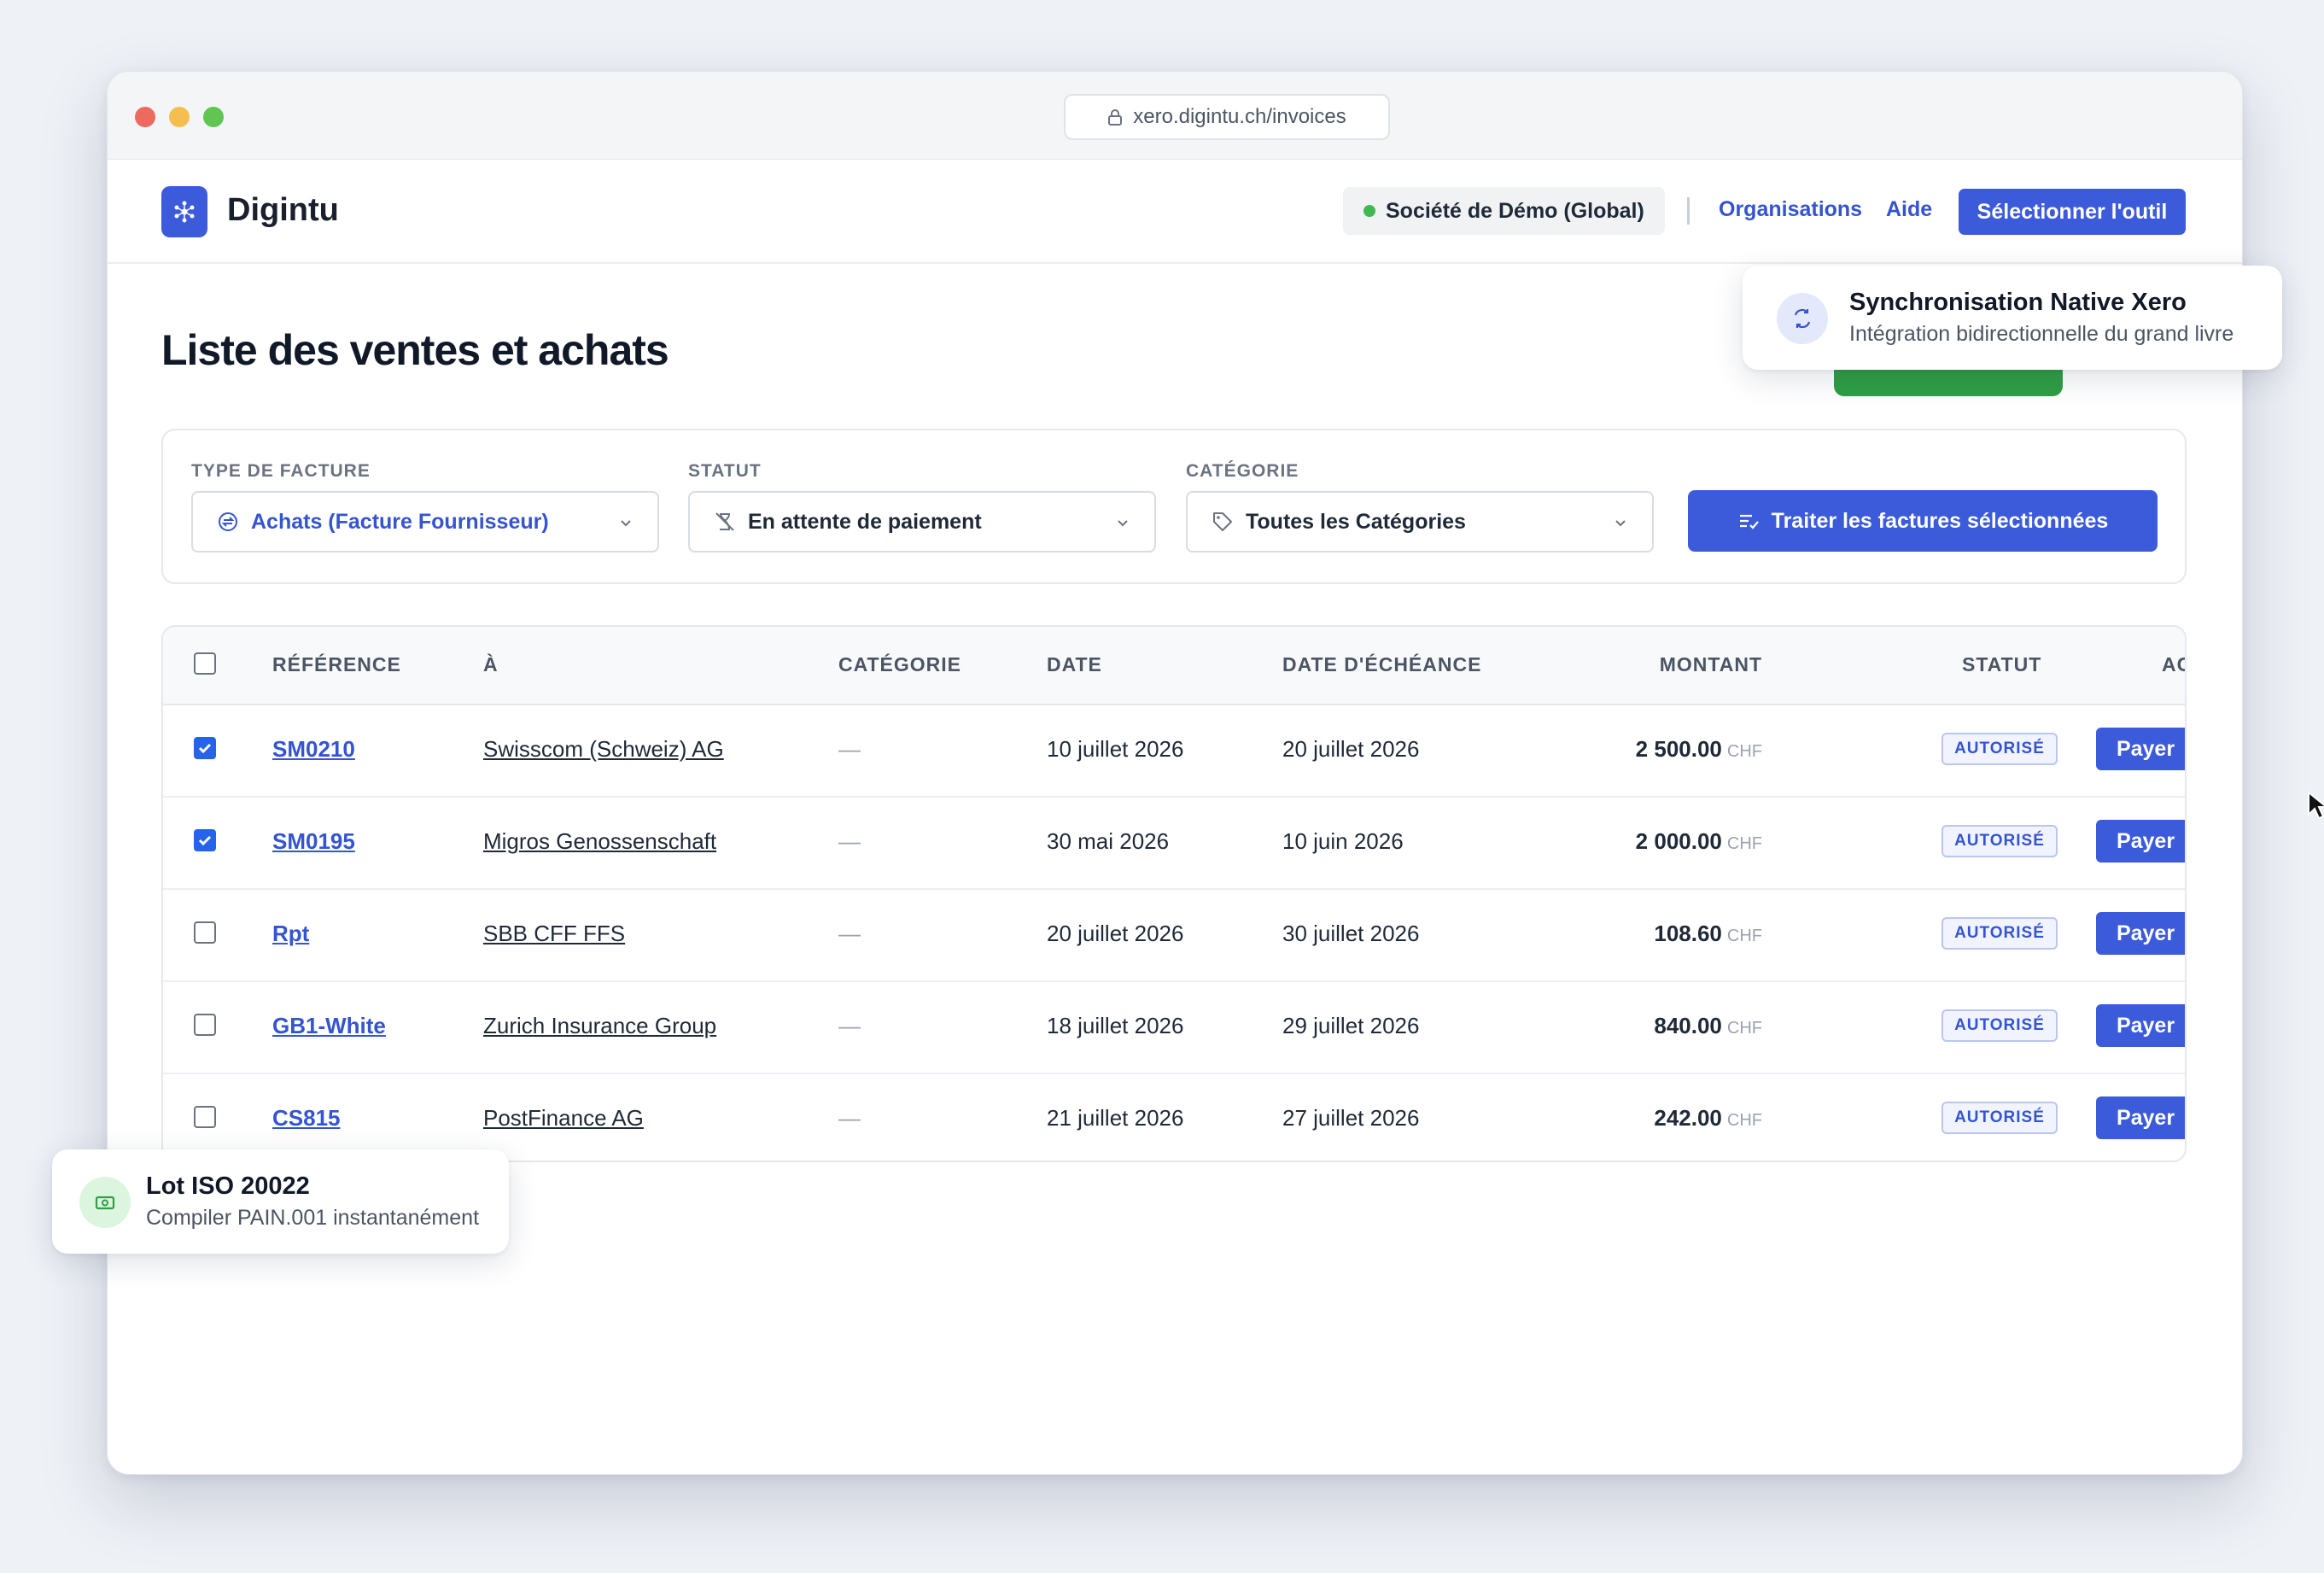 The height and width of the screenshot is (1573, 2324). What do you see at coordinates (1802, 318) in the screenshot?
I see `sync-icon` at bounding box center [1802, 318].